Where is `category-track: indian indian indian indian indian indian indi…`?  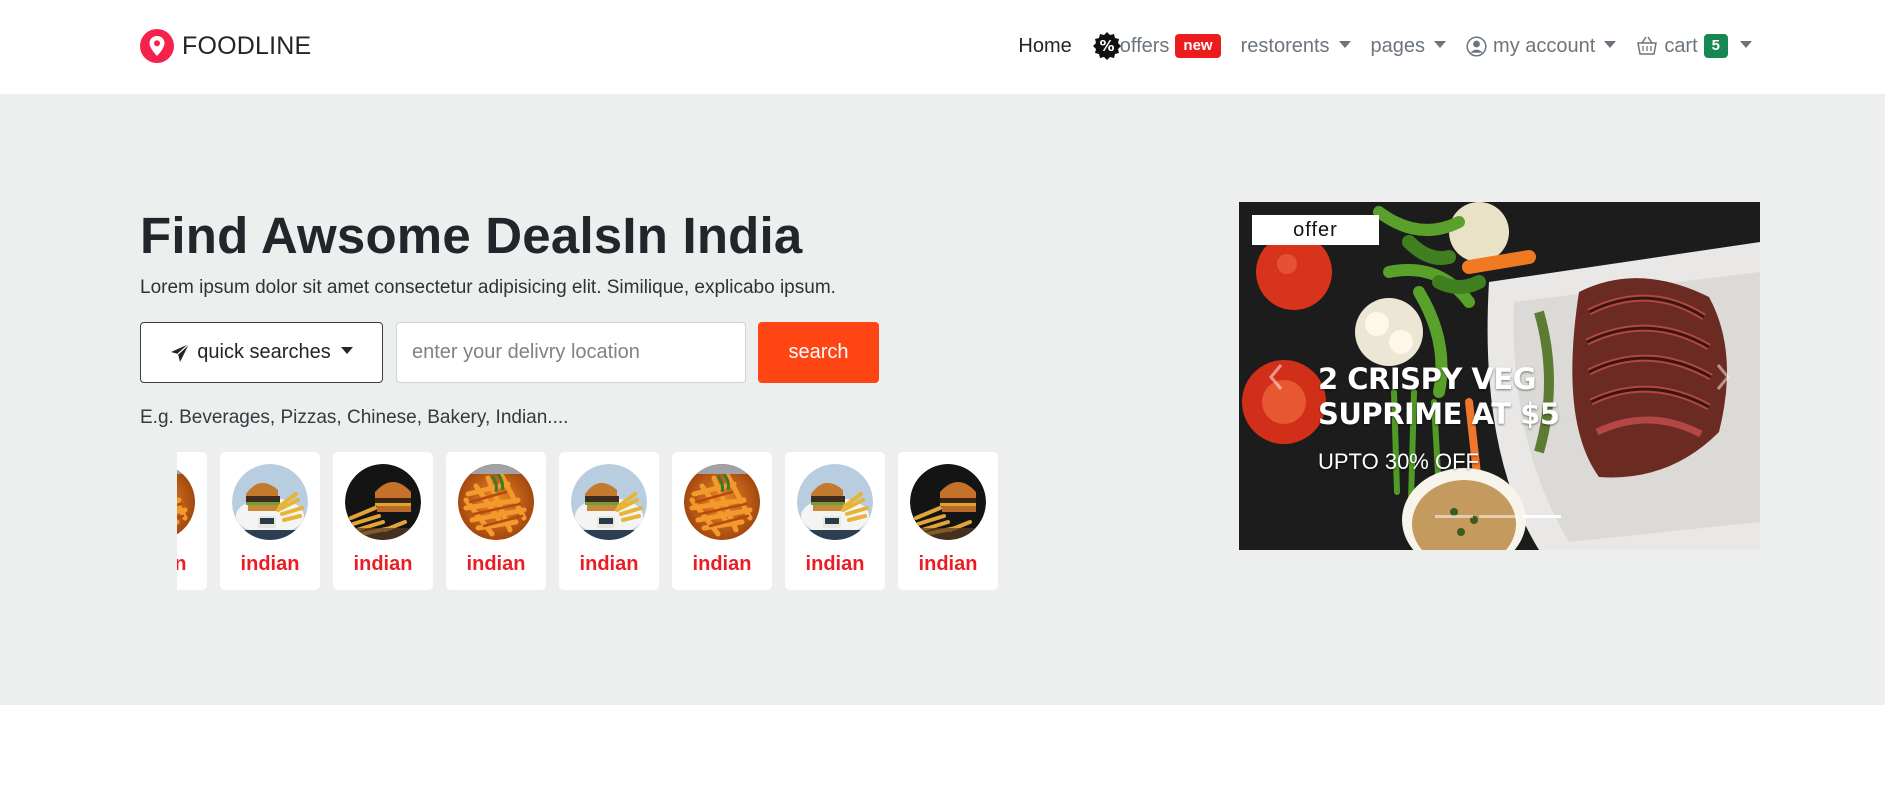 category-track: indian indian indian indian indian indian indi… is located at coordinates (587, 521).